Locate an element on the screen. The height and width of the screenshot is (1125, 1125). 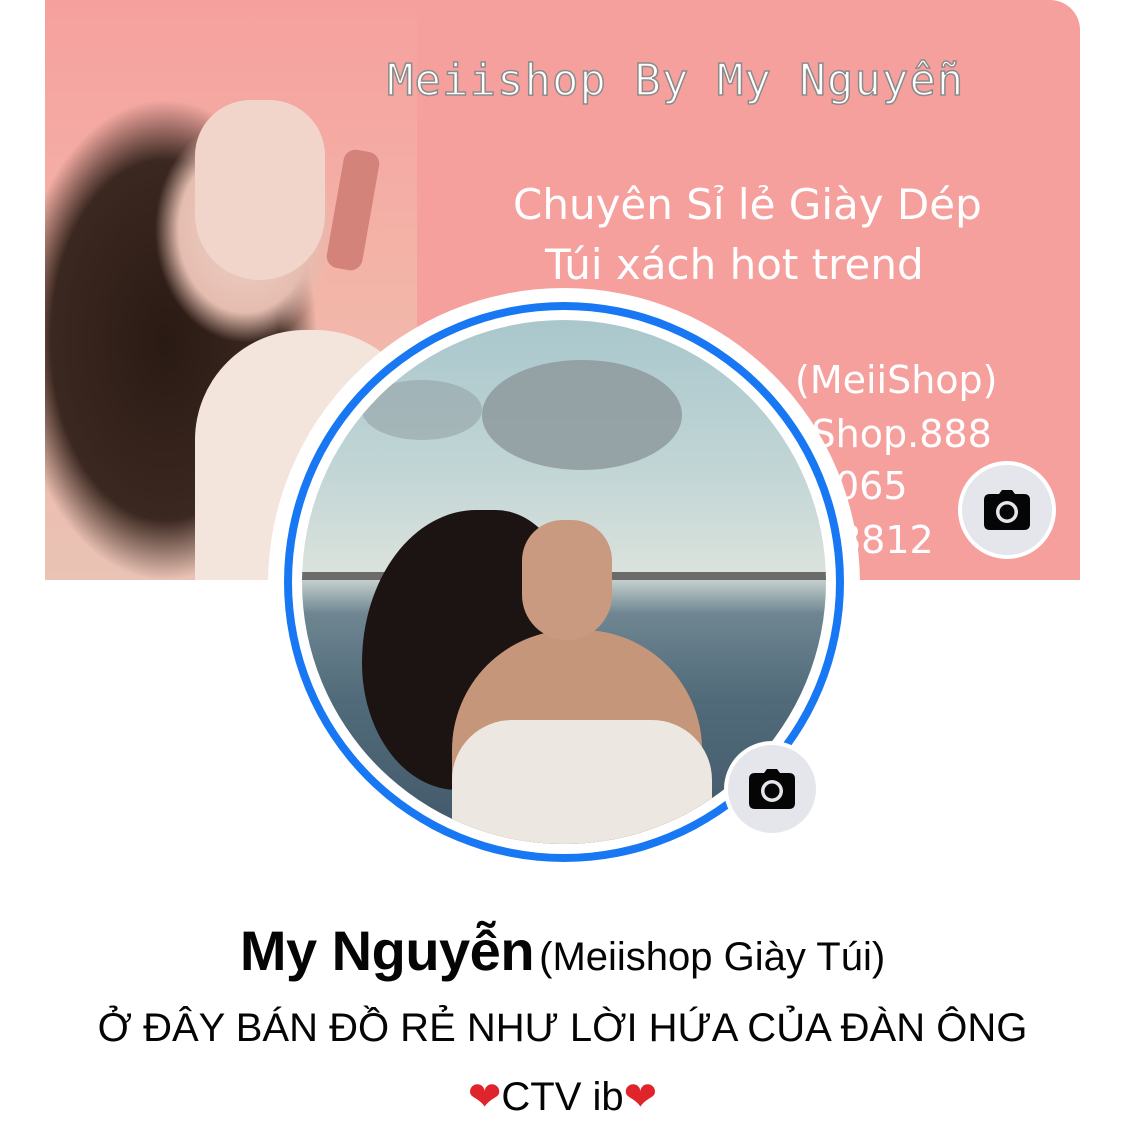
model-head is located at coordinates (567, 580).